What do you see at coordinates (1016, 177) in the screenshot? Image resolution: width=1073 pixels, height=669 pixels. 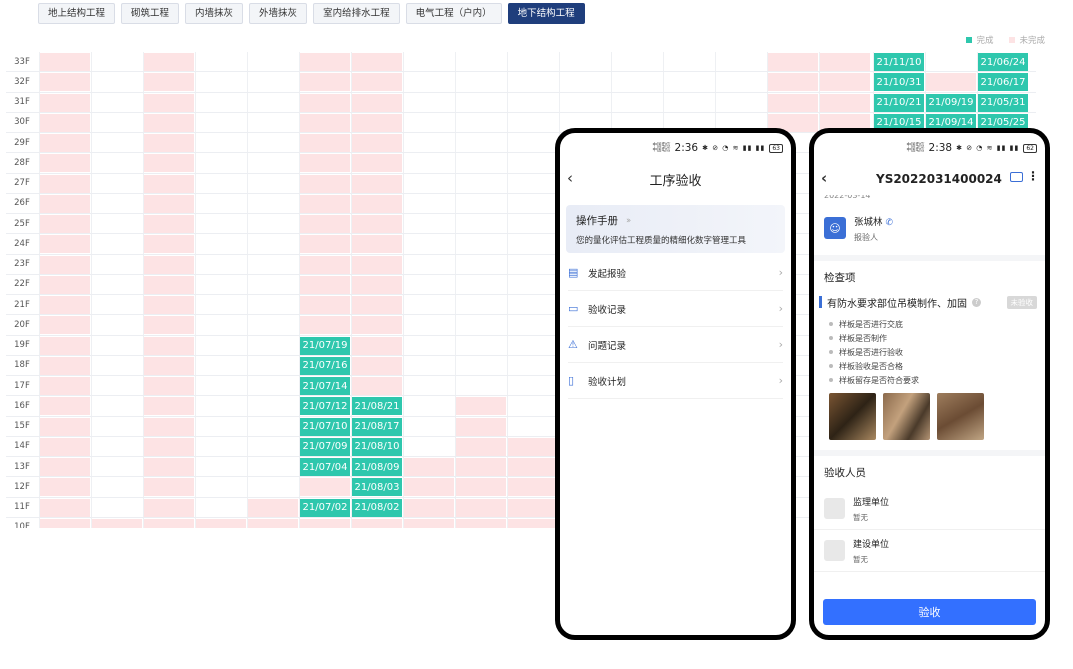 I see `video-icon` at bounding box center [1016, 177].